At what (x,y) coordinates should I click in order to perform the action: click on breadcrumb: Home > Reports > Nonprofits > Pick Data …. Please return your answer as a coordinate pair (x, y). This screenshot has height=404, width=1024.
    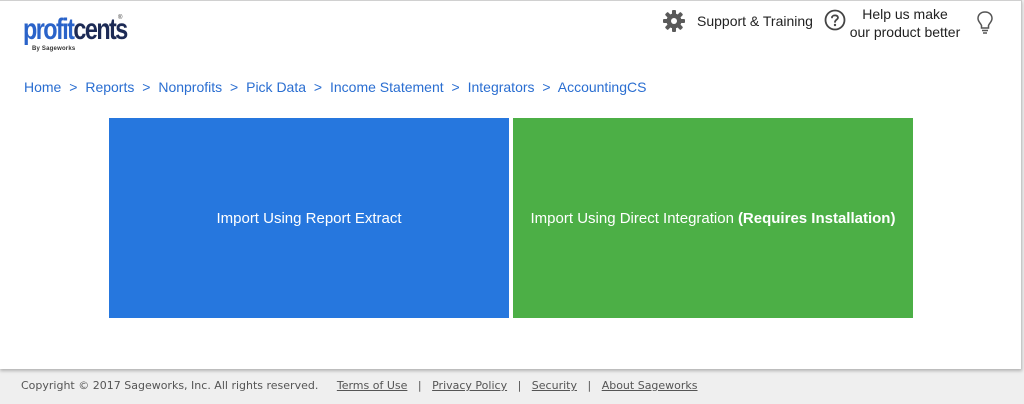
    Looking at the image, I should click on (335, 87).